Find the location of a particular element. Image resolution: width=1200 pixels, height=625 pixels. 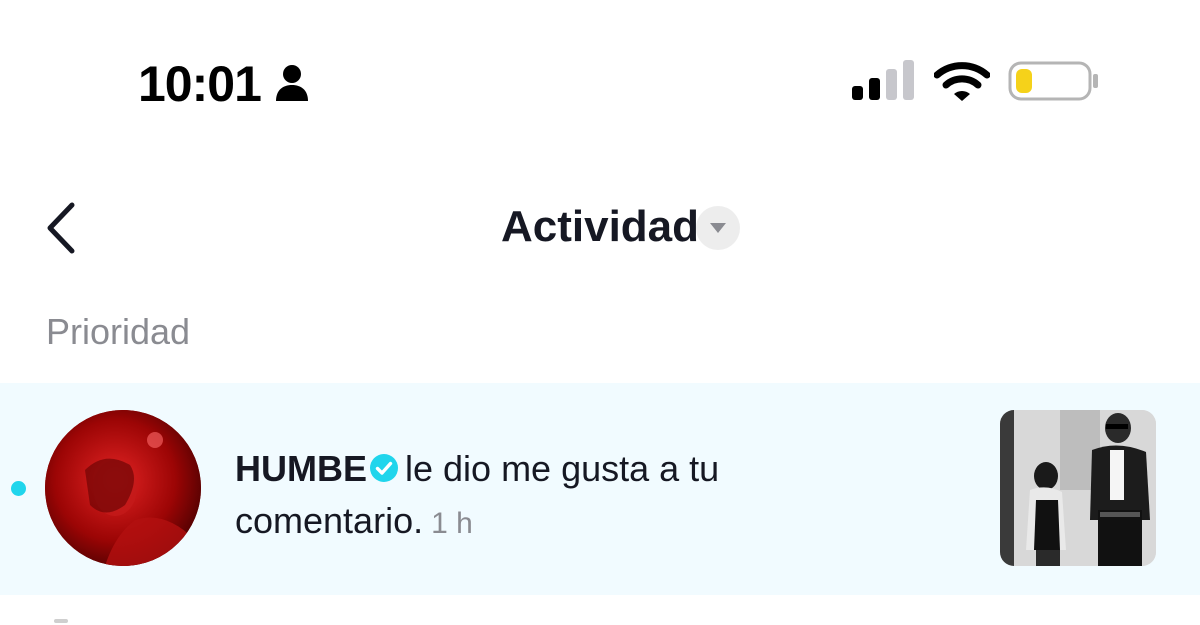

battery-icon is located at coordinates (1053, 81).